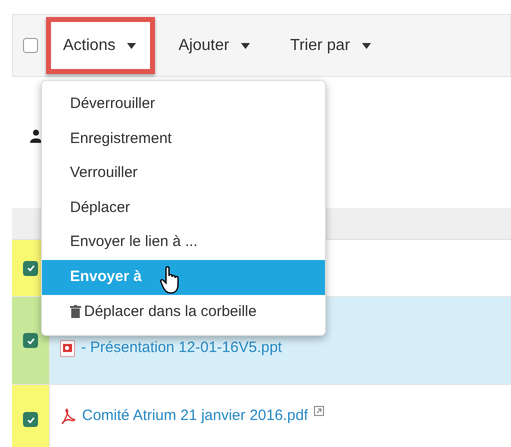 This screenshot has width=511, height=447. Describe the element at coordinates (183, 104) in the screenshot. I see `menu-item: Déverrouiller` at that location.